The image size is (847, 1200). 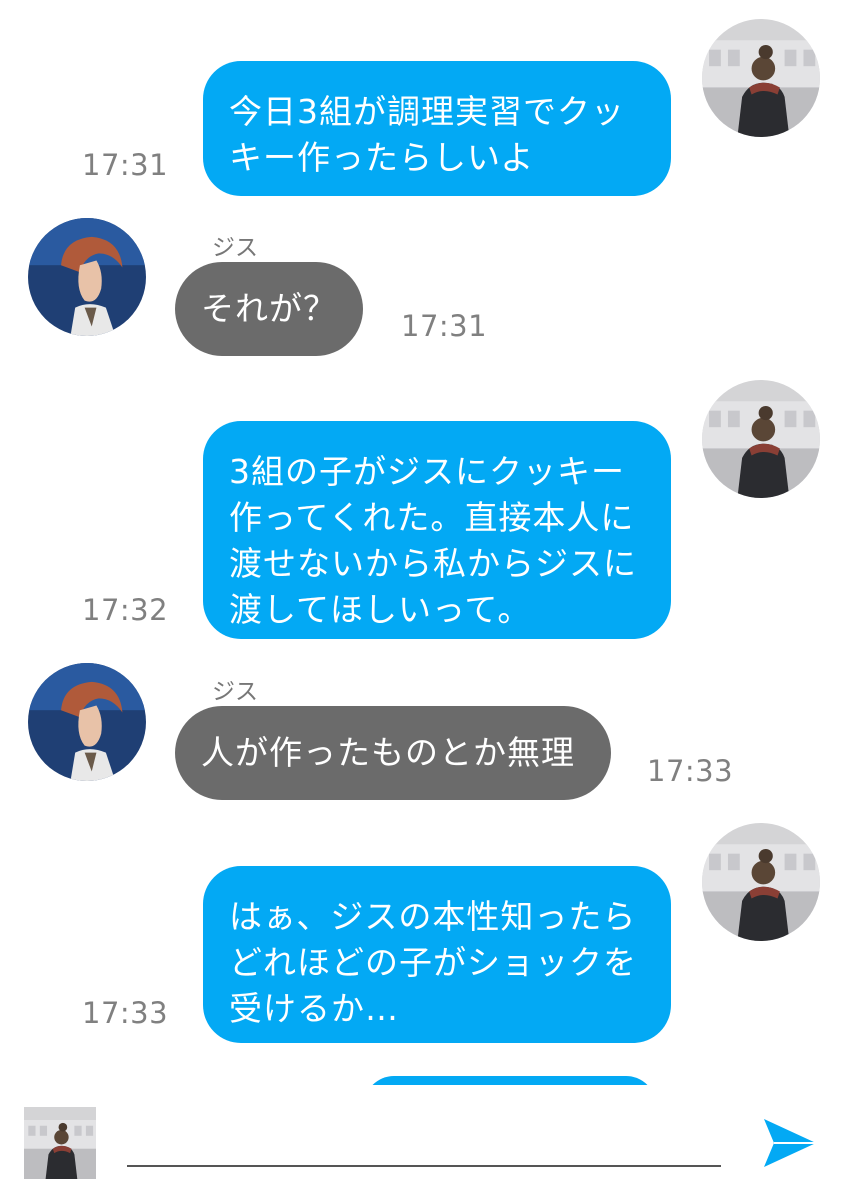 What do you see at coordinates (269, 309) in the screenshot?
I see `their-message-bubble: それが？` at bounding box center [269, 309].